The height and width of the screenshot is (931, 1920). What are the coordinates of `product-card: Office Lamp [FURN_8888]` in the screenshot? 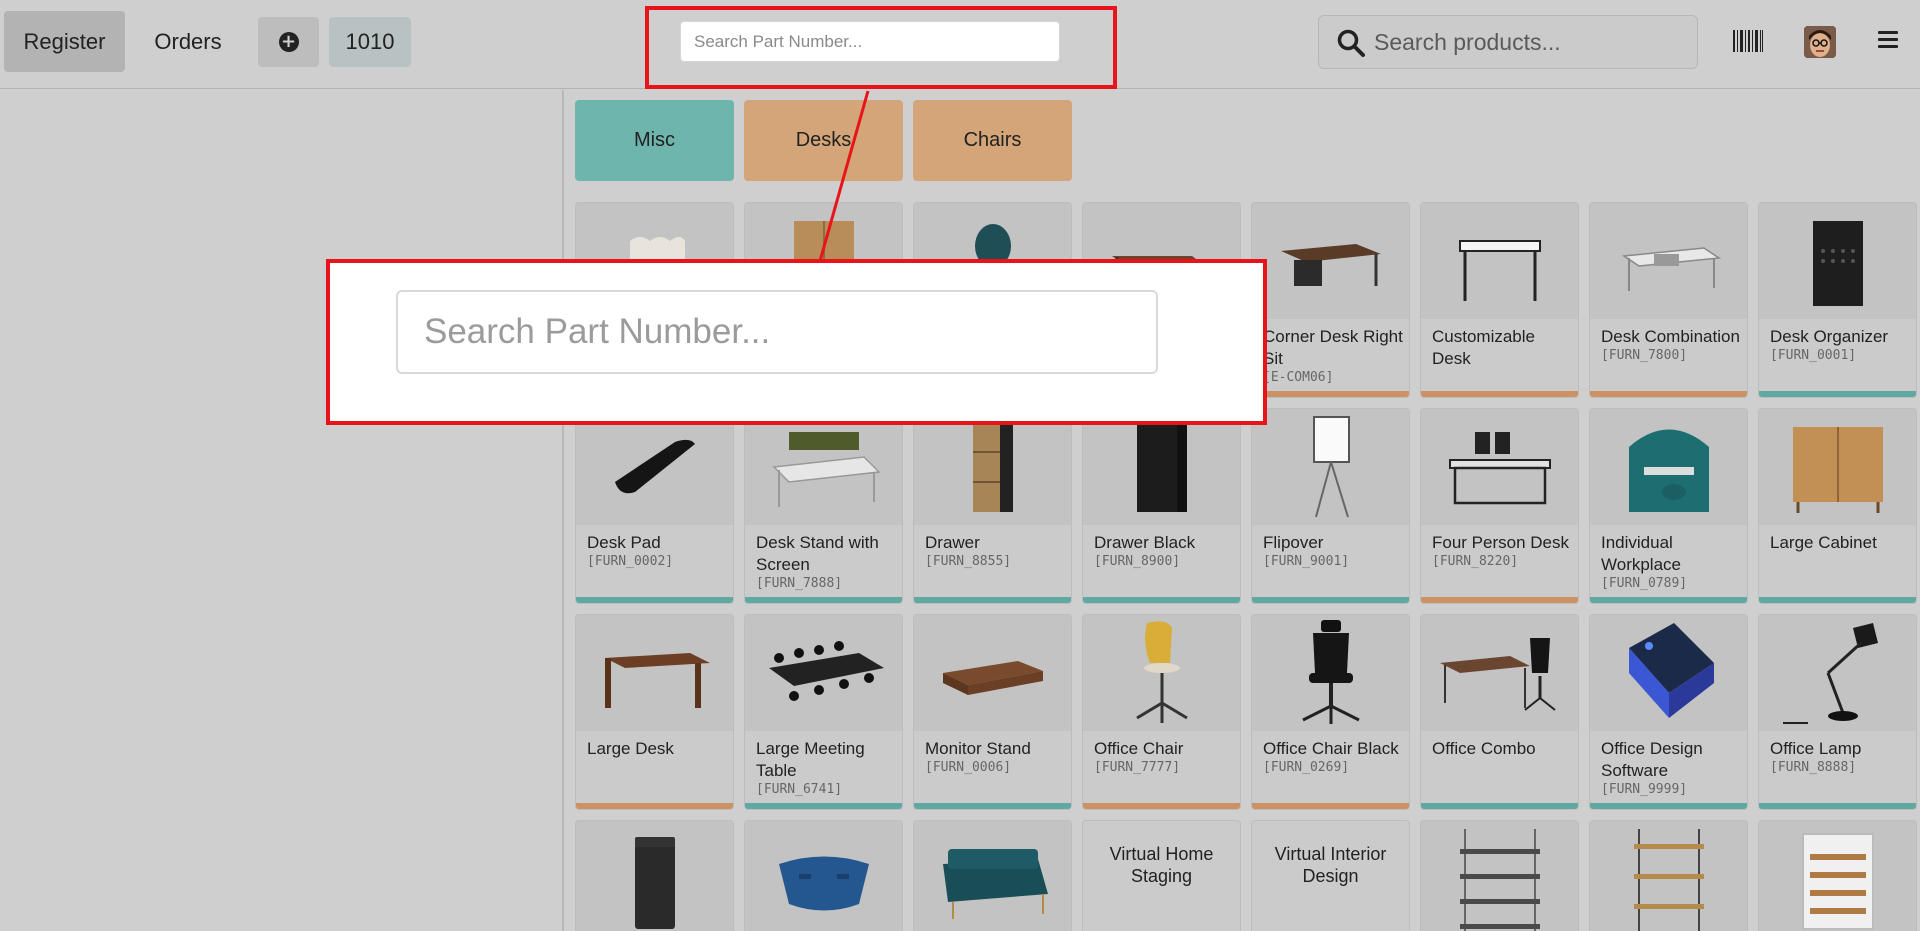 It's located at (1837, 712).